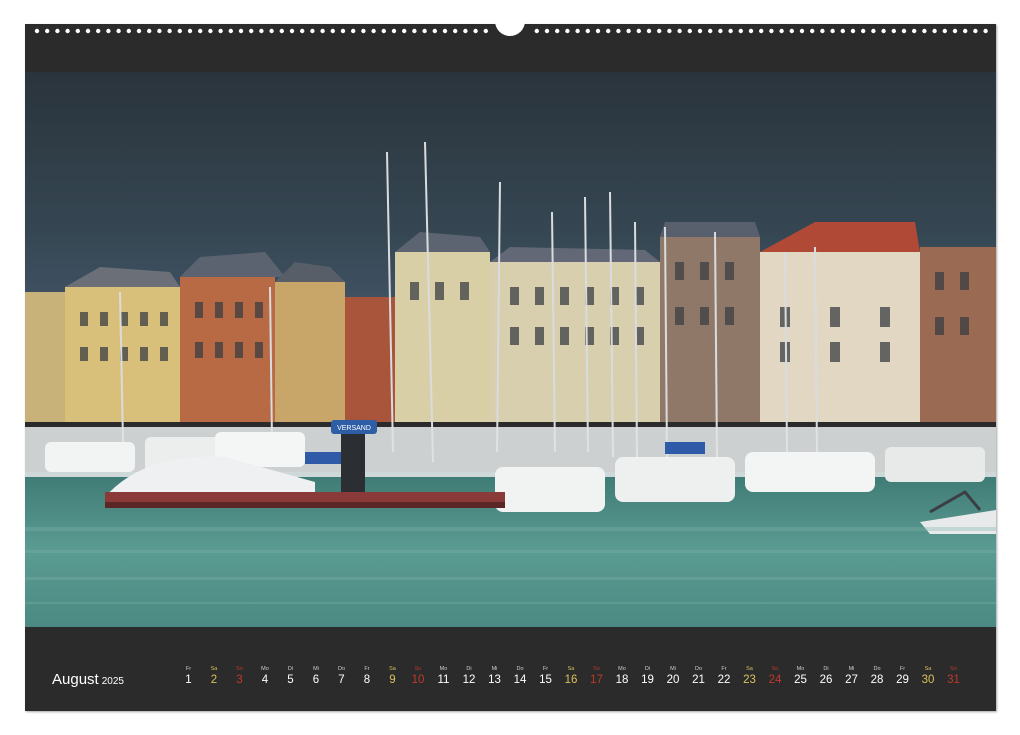 The width and height of the screenshot is (1020, 735). I want to click on month-label: August 2025, so click(88, 679).